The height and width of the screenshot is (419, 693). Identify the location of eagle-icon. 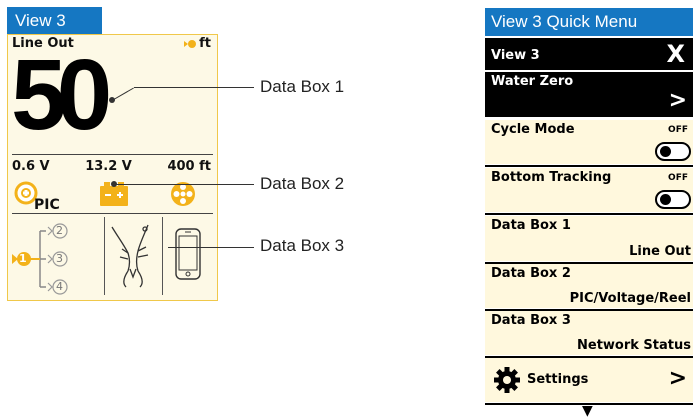
(130, 256).